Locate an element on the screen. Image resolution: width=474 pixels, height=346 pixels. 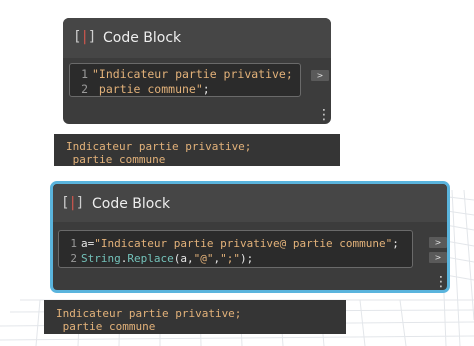
code-token: partie commune" is located at coordinates (147, 89).